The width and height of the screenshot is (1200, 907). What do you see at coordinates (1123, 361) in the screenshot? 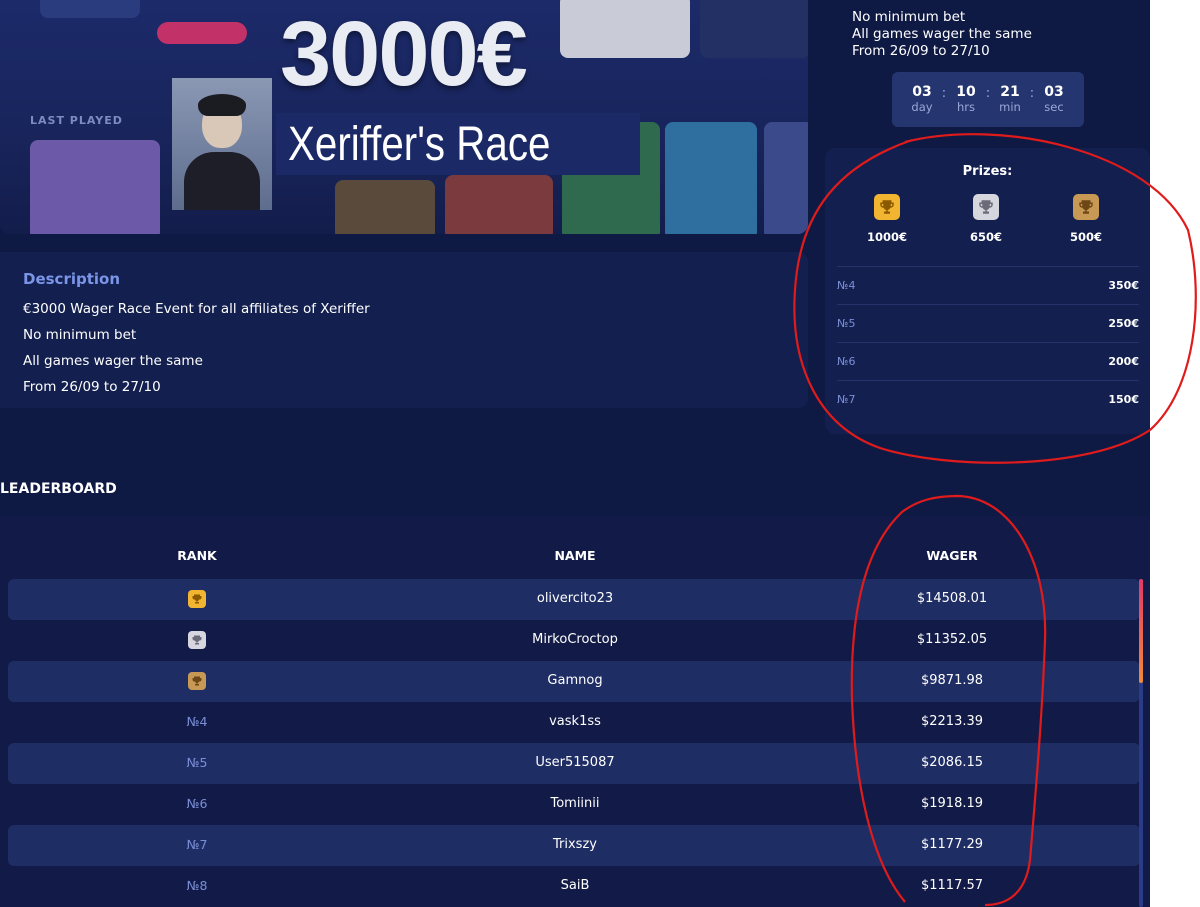
I see `prize-amount: 200€` at bounding box center [1123, 361].